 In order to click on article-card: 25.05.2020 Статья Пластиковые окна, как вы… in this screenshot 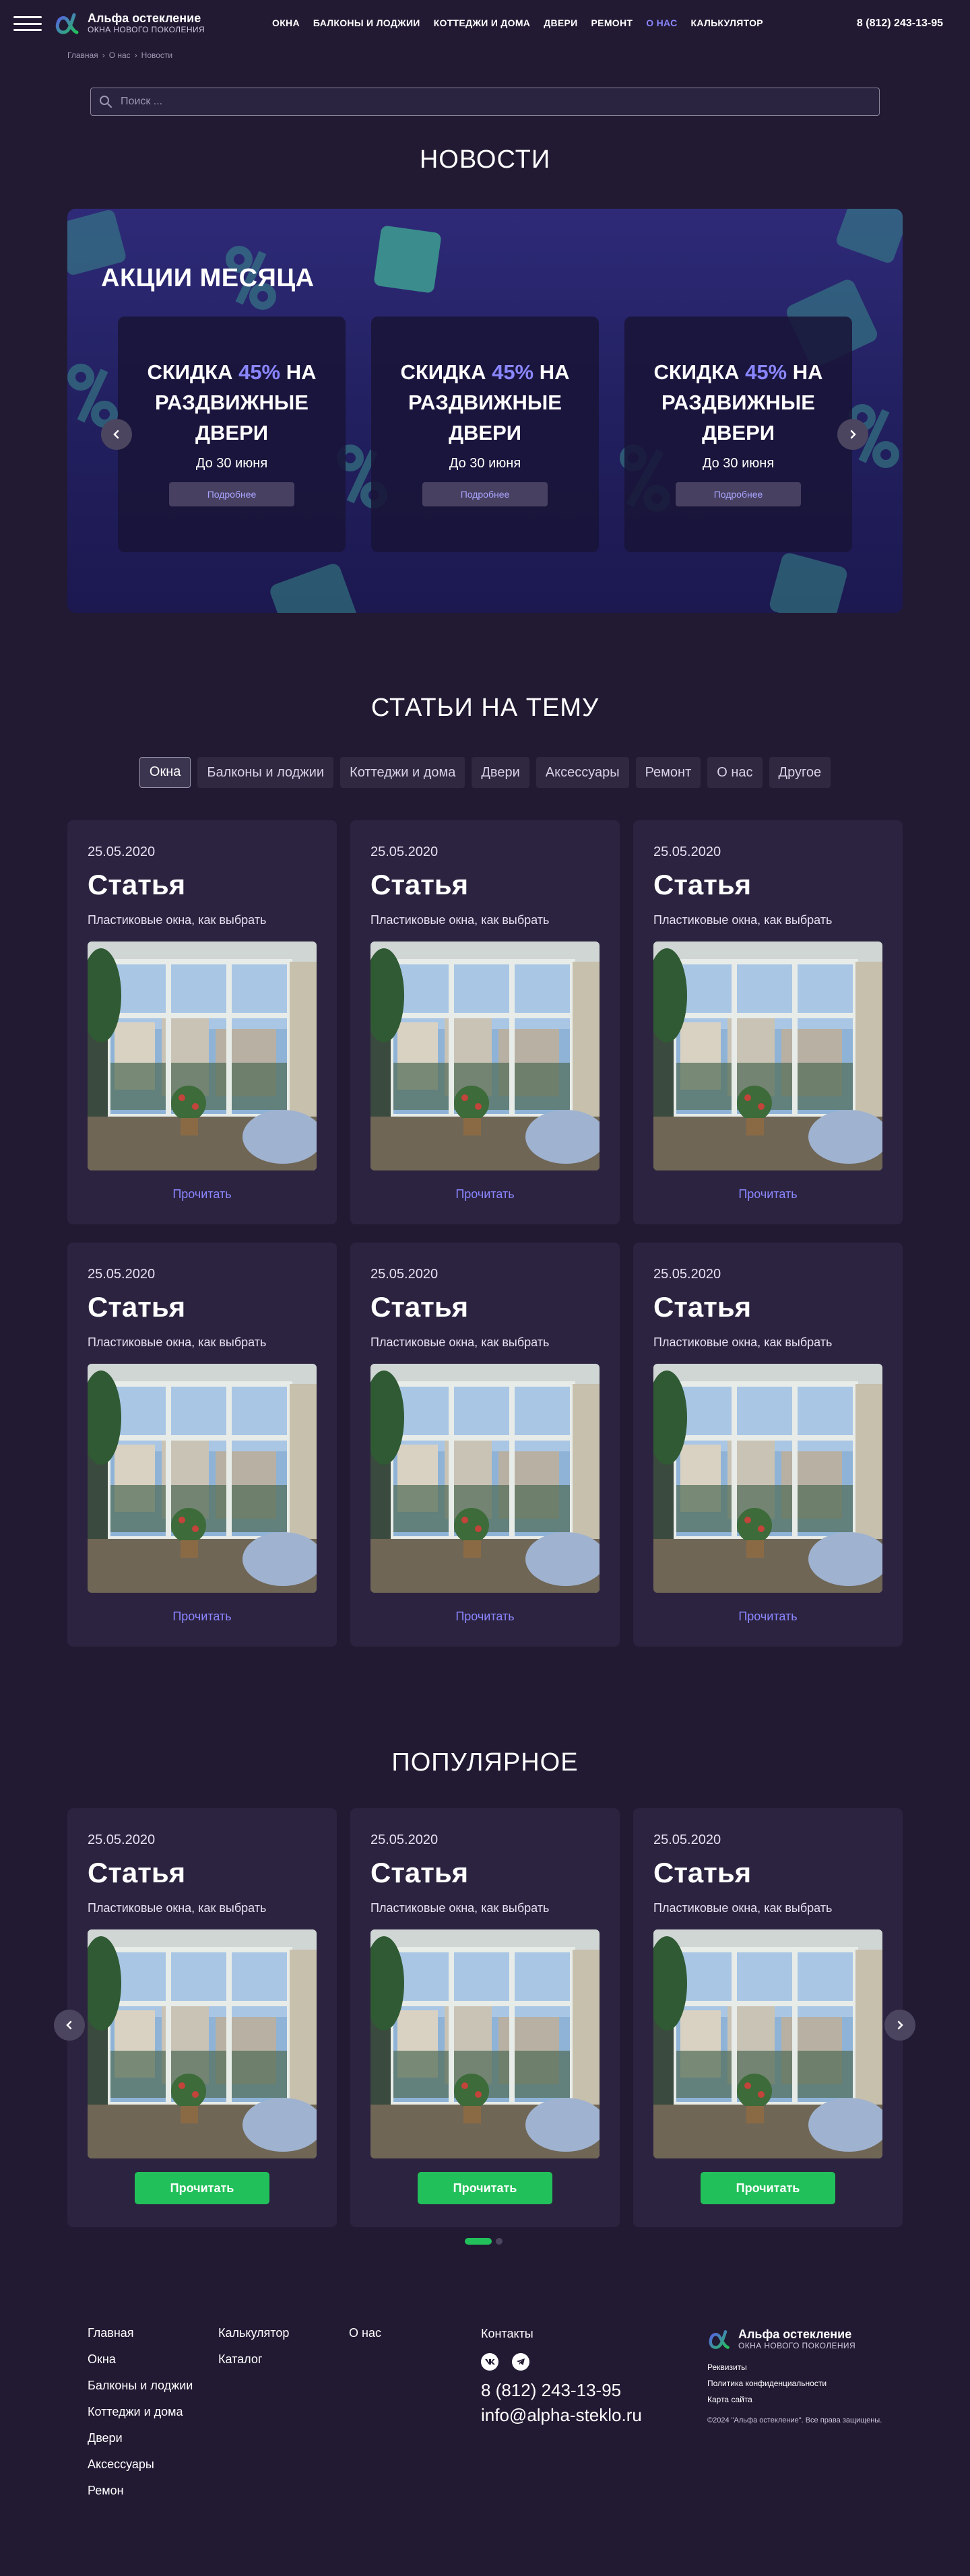, I will do `click(202, 1445)`.